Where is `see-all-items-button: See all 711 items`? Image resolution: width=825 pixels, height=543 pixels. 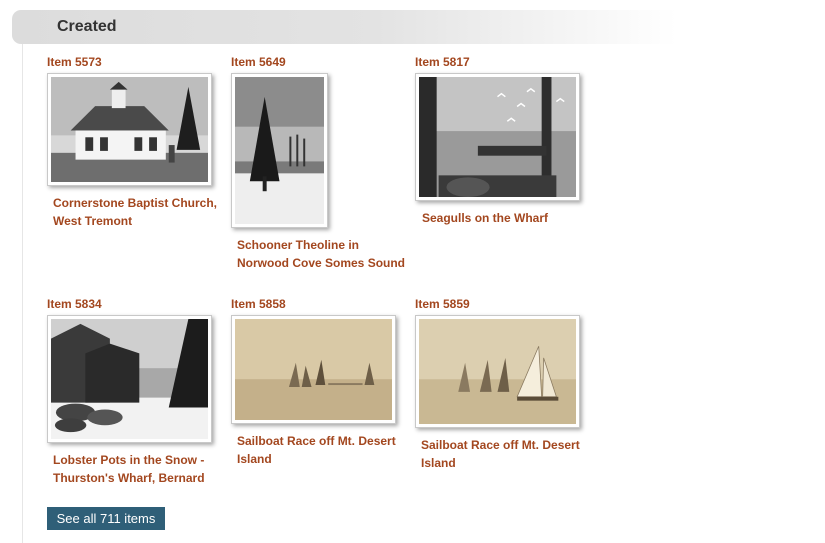
see-all-items-button: See all 711 items is located at coordinates (106, 518).